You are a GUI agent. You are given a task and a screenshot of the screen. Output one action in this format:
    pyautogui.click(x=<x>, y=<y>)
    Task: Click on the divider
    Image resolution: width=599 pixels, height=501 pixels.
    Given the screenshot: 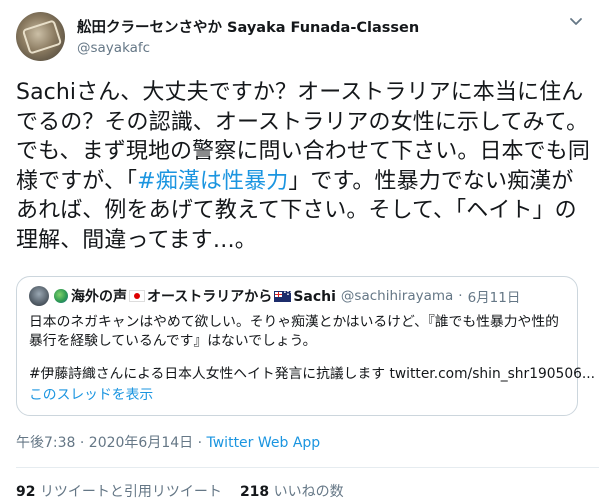 What is the action you would take?
    pyautogui.click(x=307, y=467)
    